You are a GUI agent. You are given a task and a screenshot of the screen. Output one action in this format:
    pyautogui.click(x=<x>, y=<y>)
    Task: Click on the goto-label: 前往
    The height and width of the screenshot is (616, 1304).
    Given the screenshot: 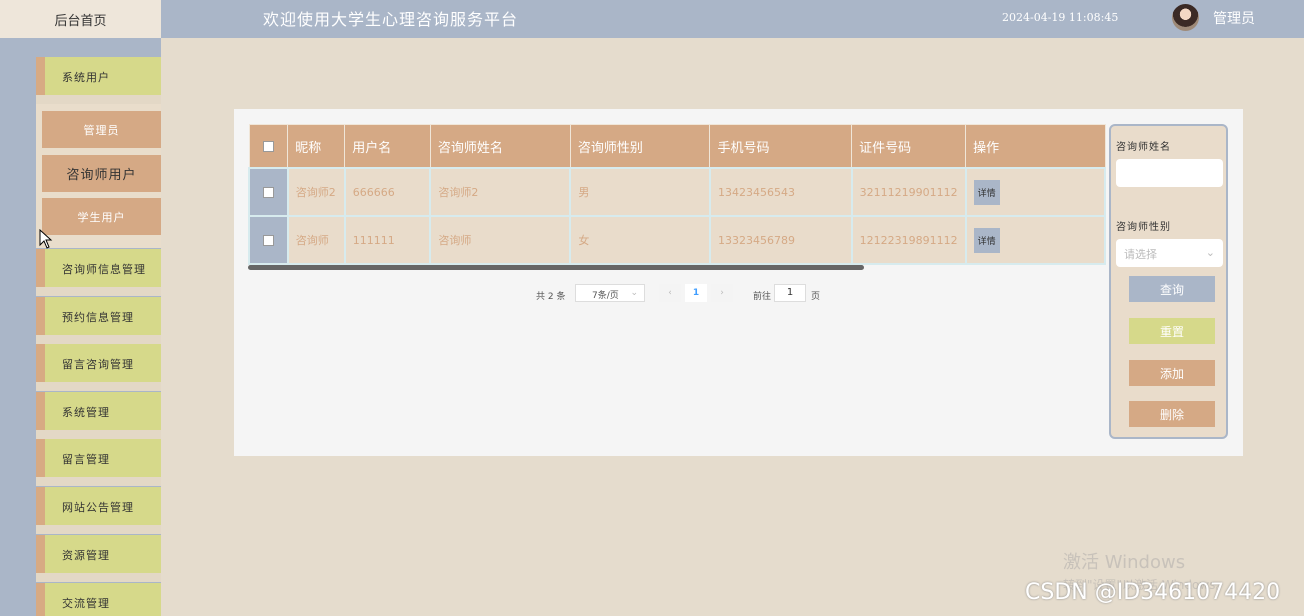 What is the action you would take?
    pyautogui.click(x=762, y=297)
    